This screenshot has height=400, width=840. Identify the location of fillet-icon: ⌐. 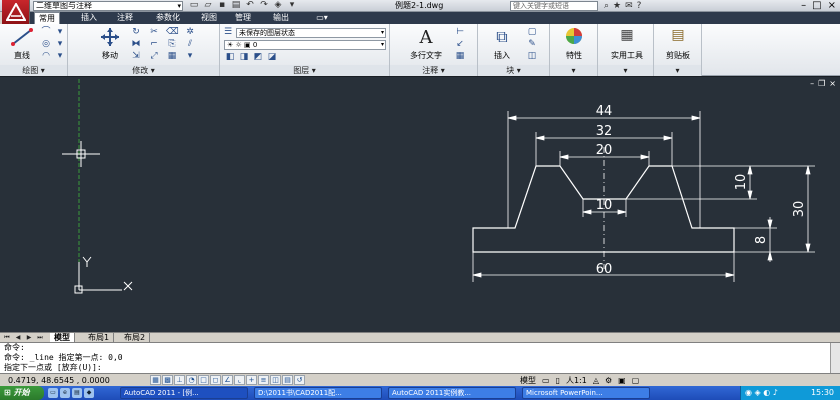
(154, 44).